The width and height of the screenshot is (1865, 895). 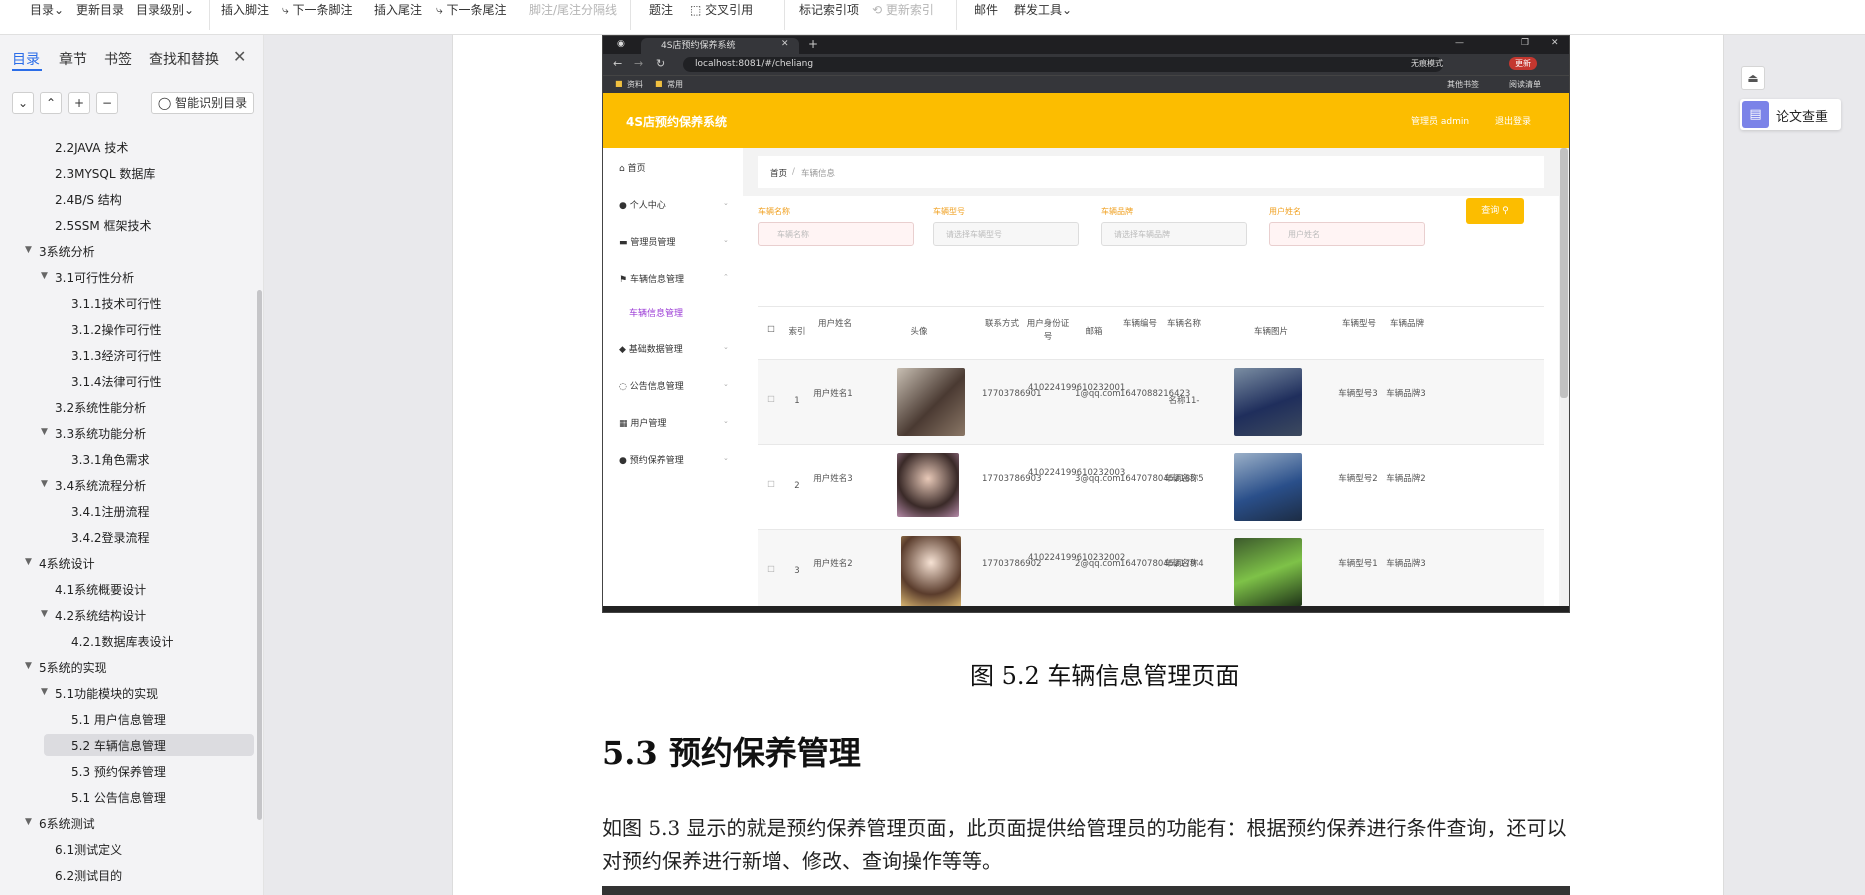 I want to click on insert-footnote-button: 插入脚注, so click(x=245, y=10).